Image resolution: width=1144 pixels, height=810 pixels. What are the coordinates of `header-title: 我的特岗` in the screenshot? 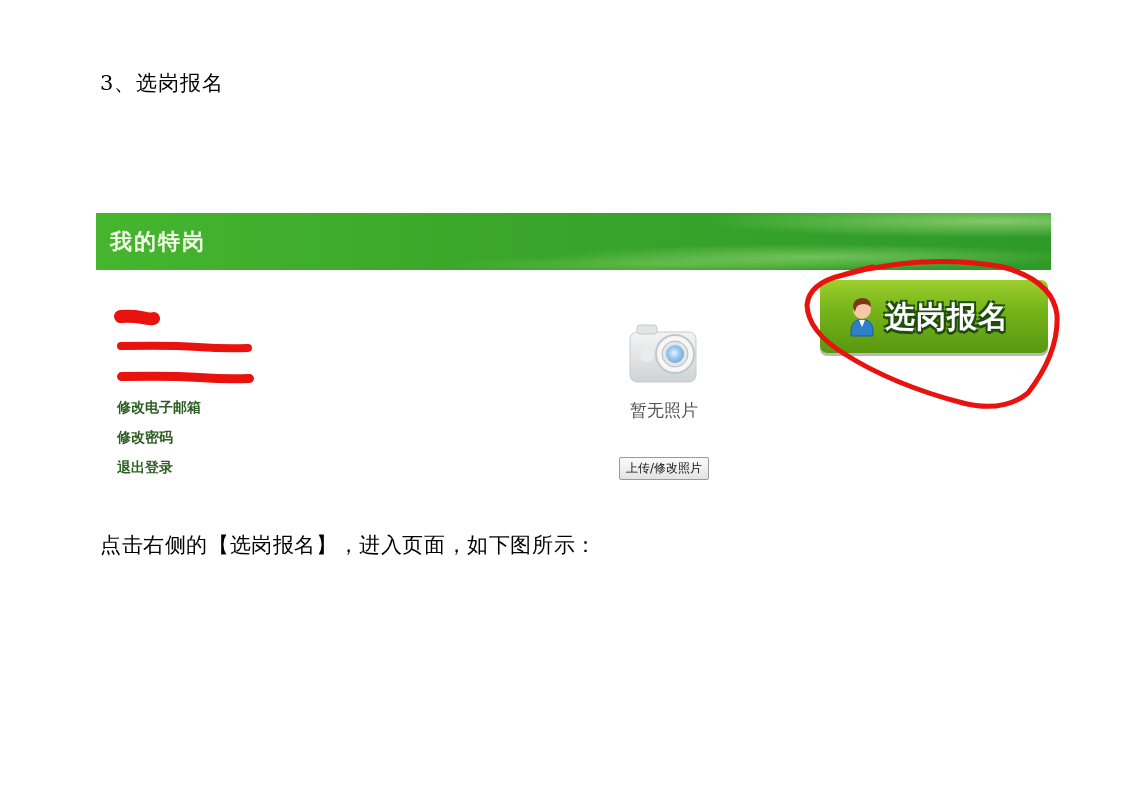 It's located at (158, 241).